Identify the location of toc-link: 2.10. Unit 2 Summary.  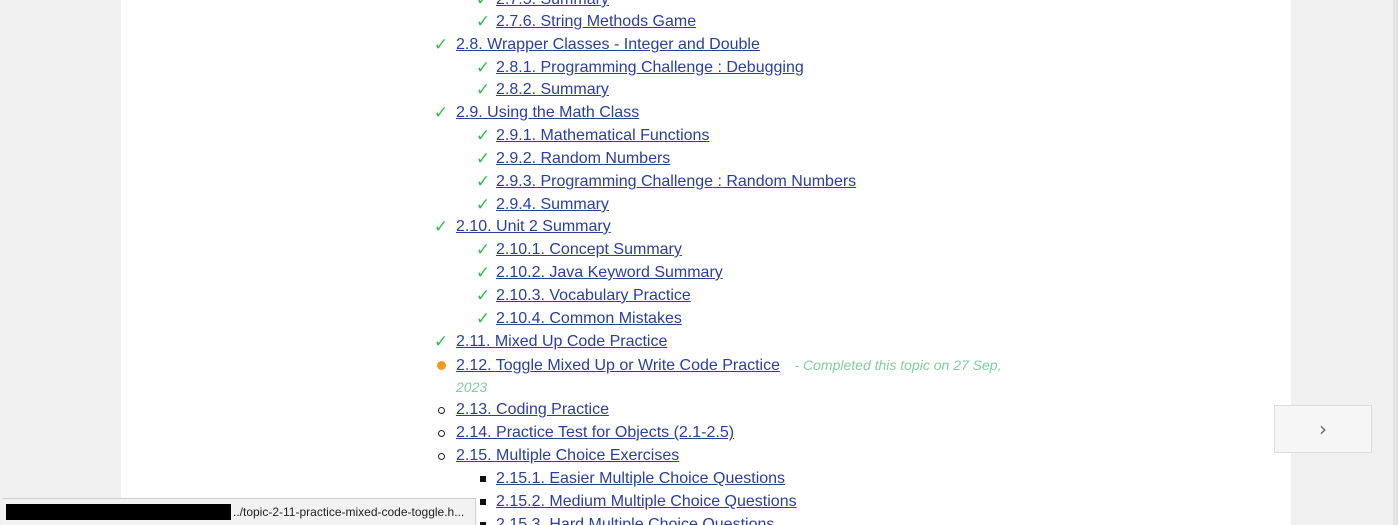
(533, 226).